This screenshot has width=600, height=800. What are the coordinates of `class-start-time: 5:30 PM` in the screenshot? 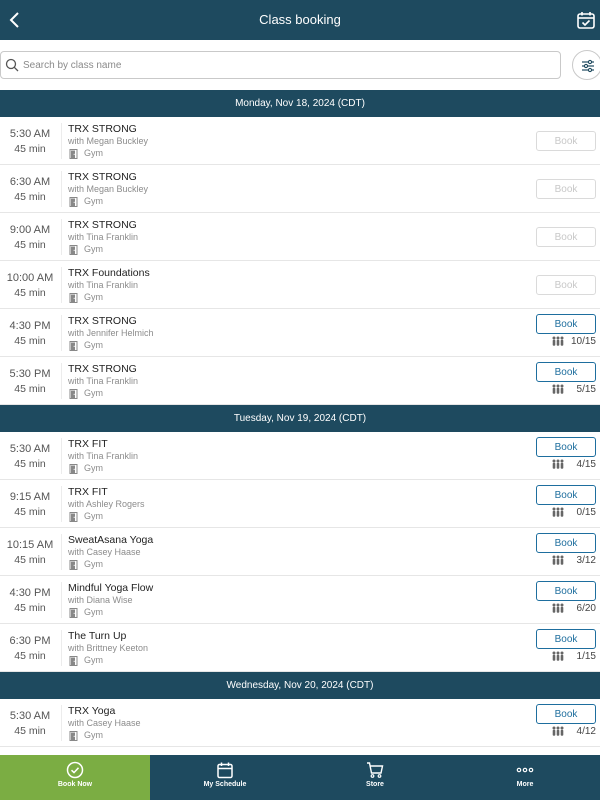 It's located at (30, 374).